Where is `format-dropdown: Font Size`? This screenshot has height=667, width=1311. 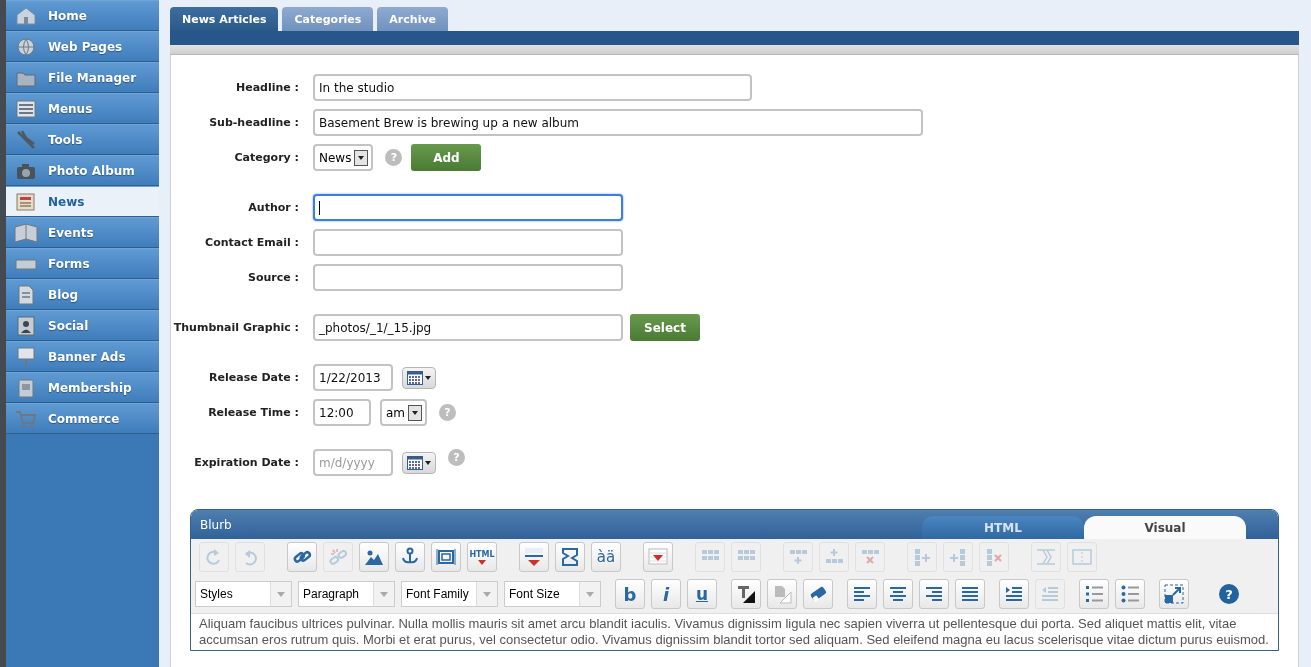 format-dropdown: Font Size is located at coordinates (552, 594).